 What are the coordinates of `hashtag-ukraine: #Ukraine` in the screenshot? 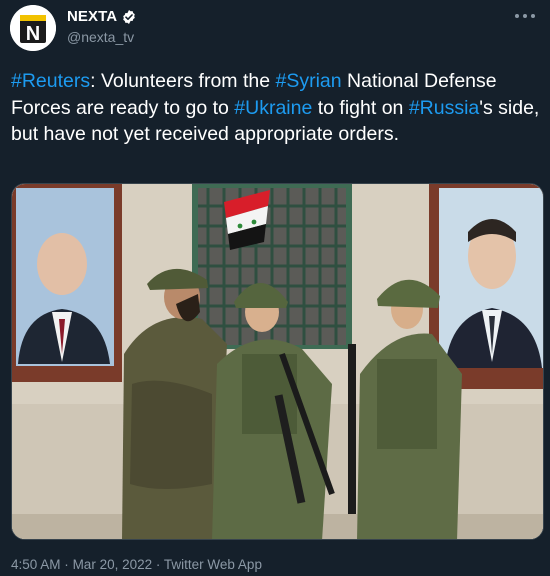 It's located at (273, 108).